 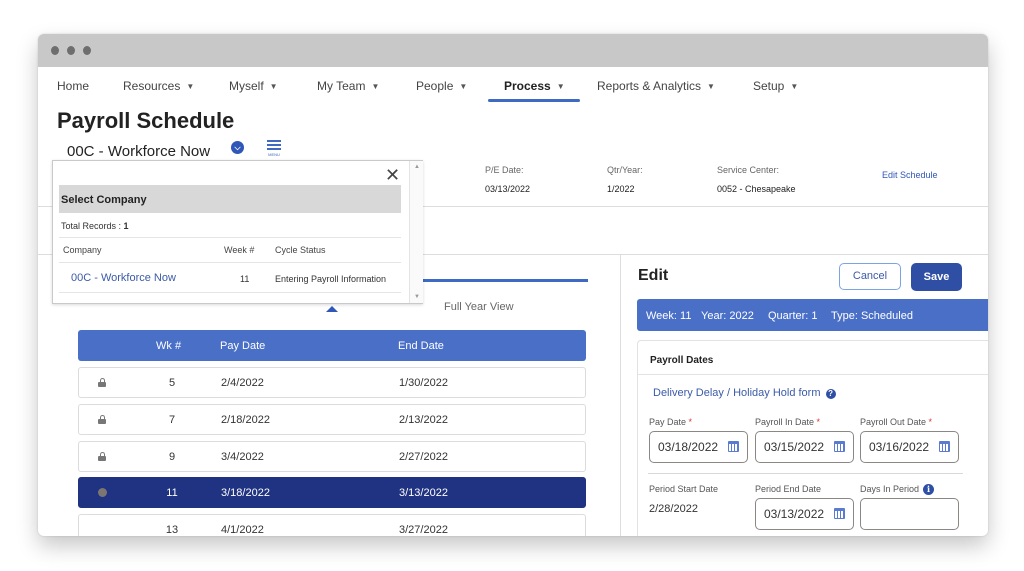 I want to click on schedule-table-header: Wk # Pay Date End Date, so click(x=332, y=345).